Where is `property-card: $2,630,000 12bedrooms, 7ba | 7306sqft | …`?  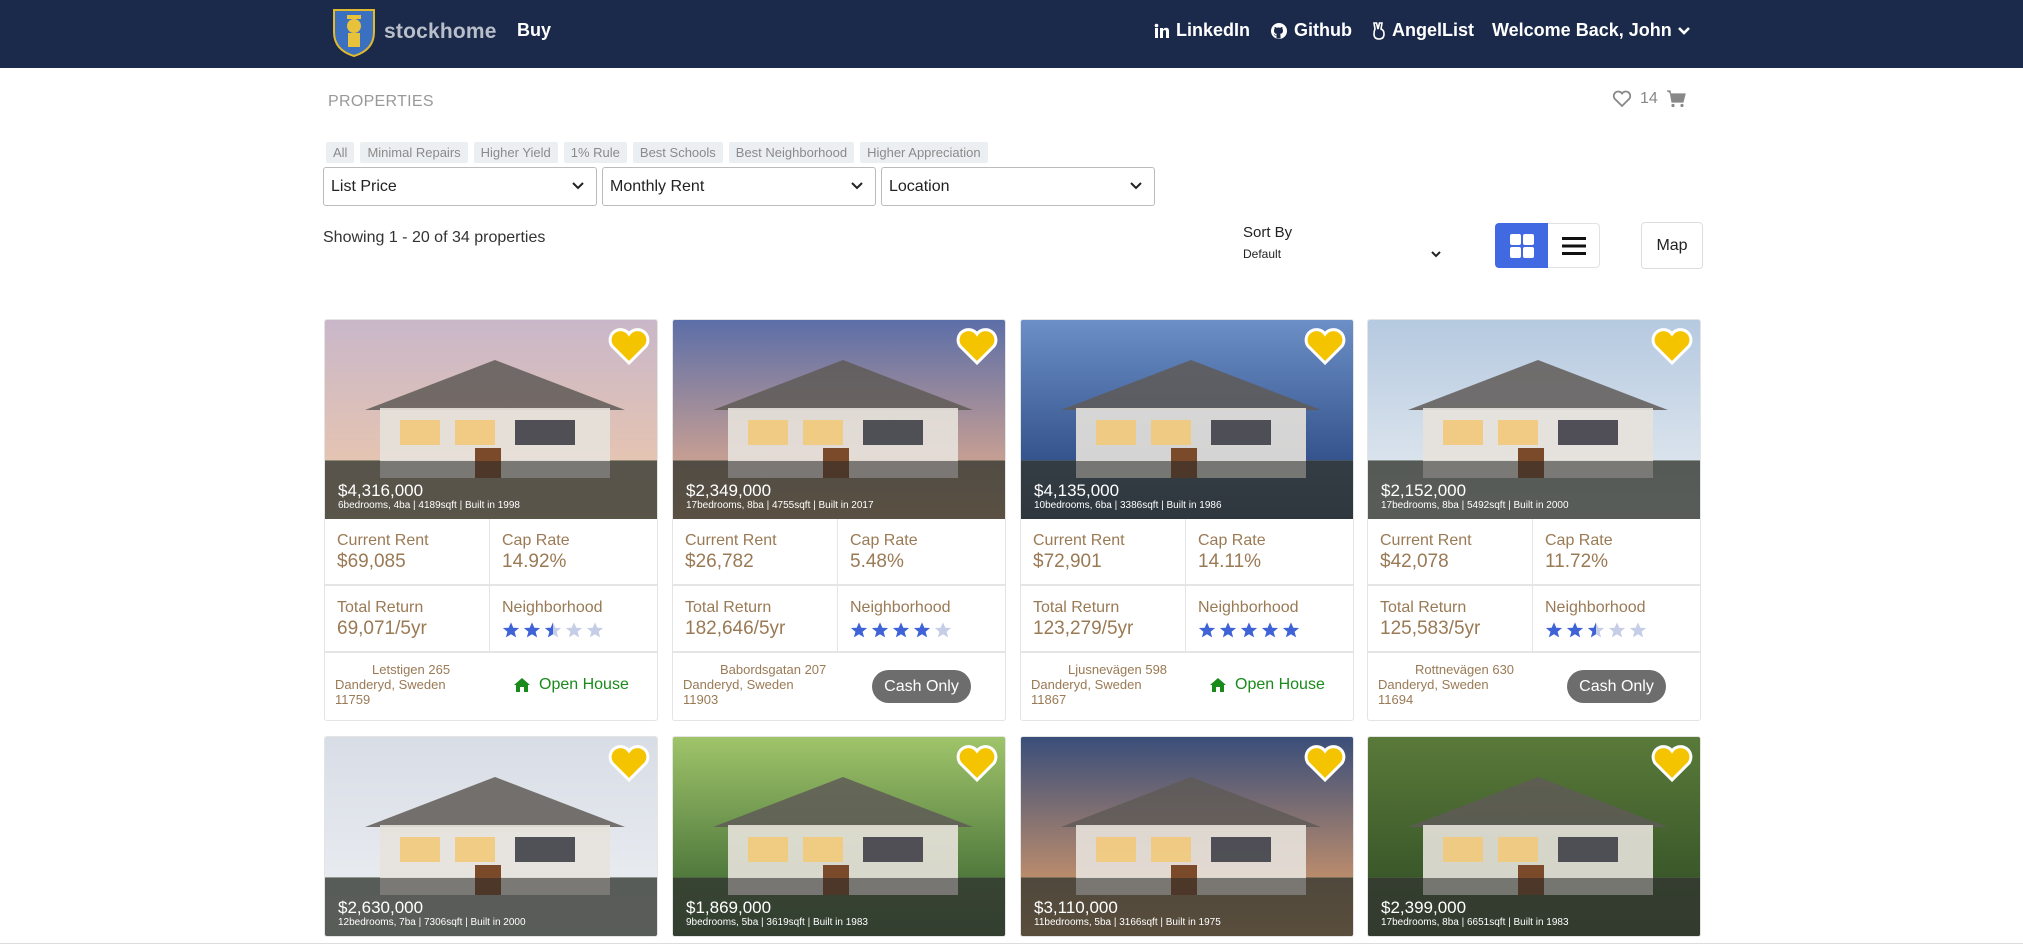
property-card: $2,630,000 12bedrooms, 7ba | 7306sqft | … is located at coordinates (491, 836).